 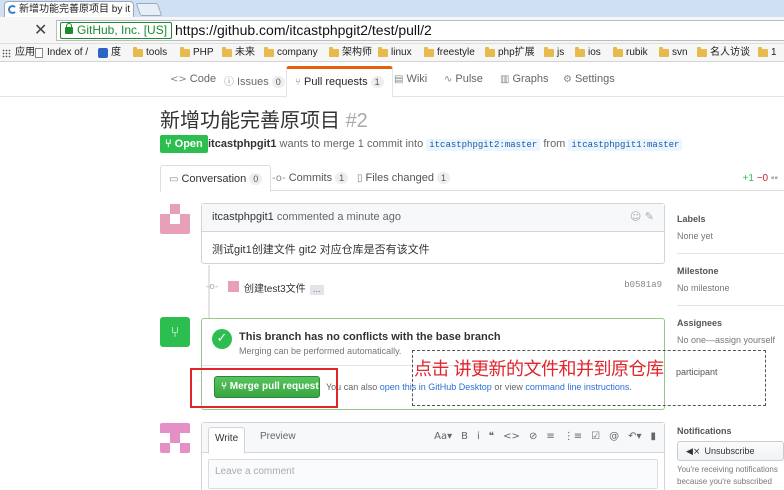 I want to click on task-list-icon: ☑, so click(x=595, y=436).